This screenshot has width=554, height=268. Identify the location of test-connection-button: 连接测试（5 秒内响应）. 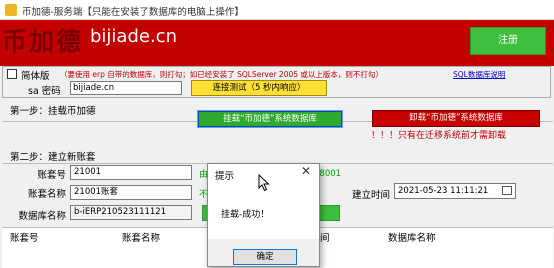
(259, 88).